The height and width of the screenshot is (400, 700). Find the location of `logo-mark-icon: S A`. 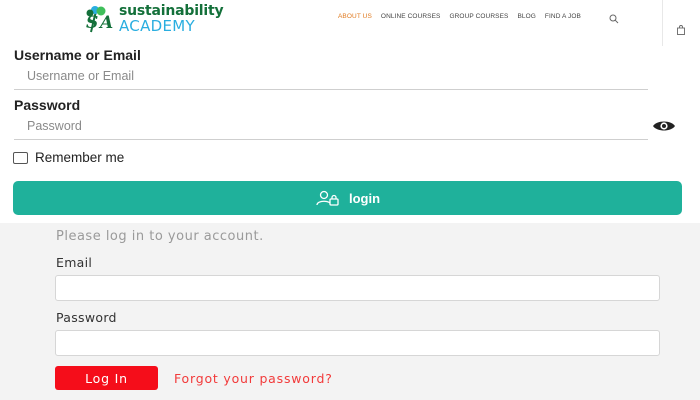

logo-mark-icon: S A is located at coordinates (101, 19).